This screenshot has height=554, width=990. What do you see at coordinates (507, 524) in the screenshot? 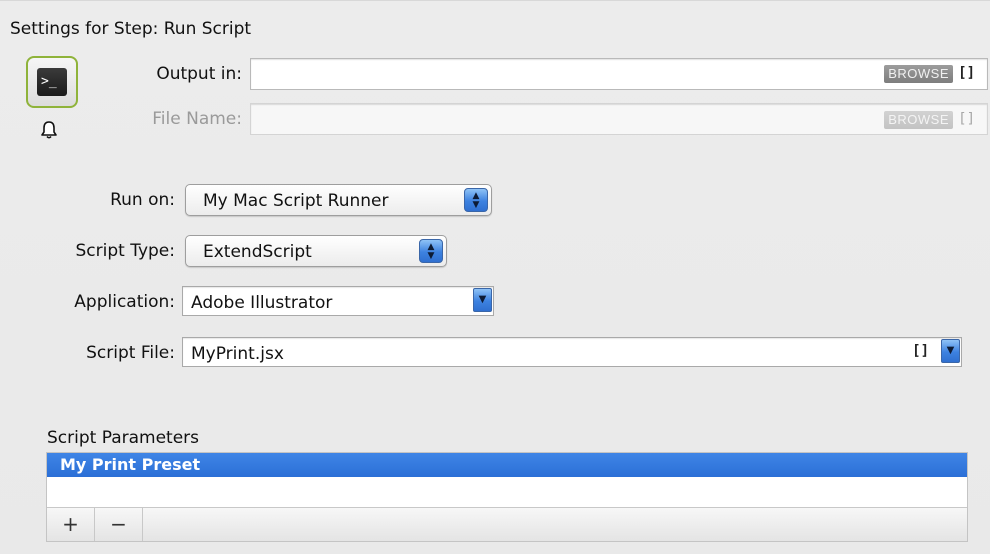
I see `list-toolbar: + −` at bounding box center [507, 524].